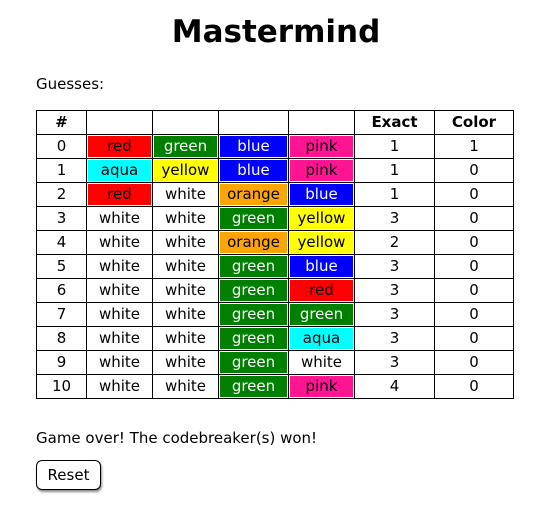  I want to click on header-row: # Exact Color, so click(275, 122).